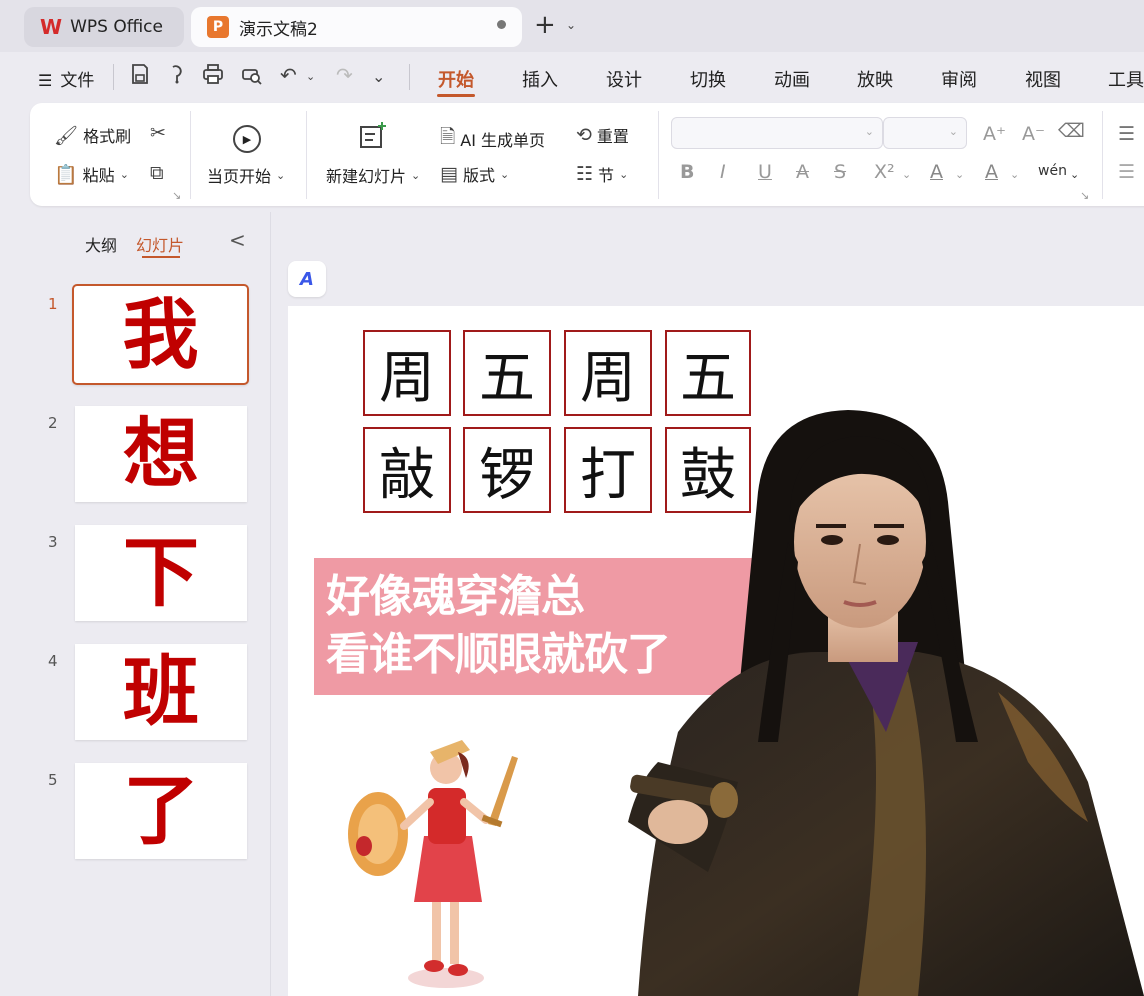  I want to click on print-icon, so click(213, 76).